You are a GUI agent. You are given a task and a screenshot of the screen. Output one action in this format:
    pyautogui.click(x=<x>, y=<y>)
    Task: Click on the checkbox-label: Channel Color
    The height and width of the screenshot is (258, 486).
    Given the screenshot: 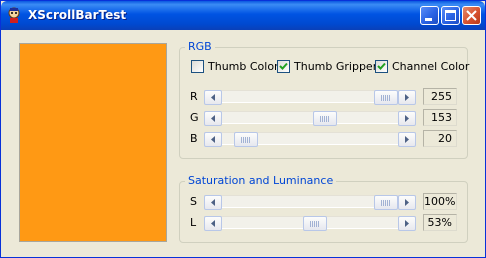 What is the action you would take?
    pyautogui.click(x=431, y=66)
    